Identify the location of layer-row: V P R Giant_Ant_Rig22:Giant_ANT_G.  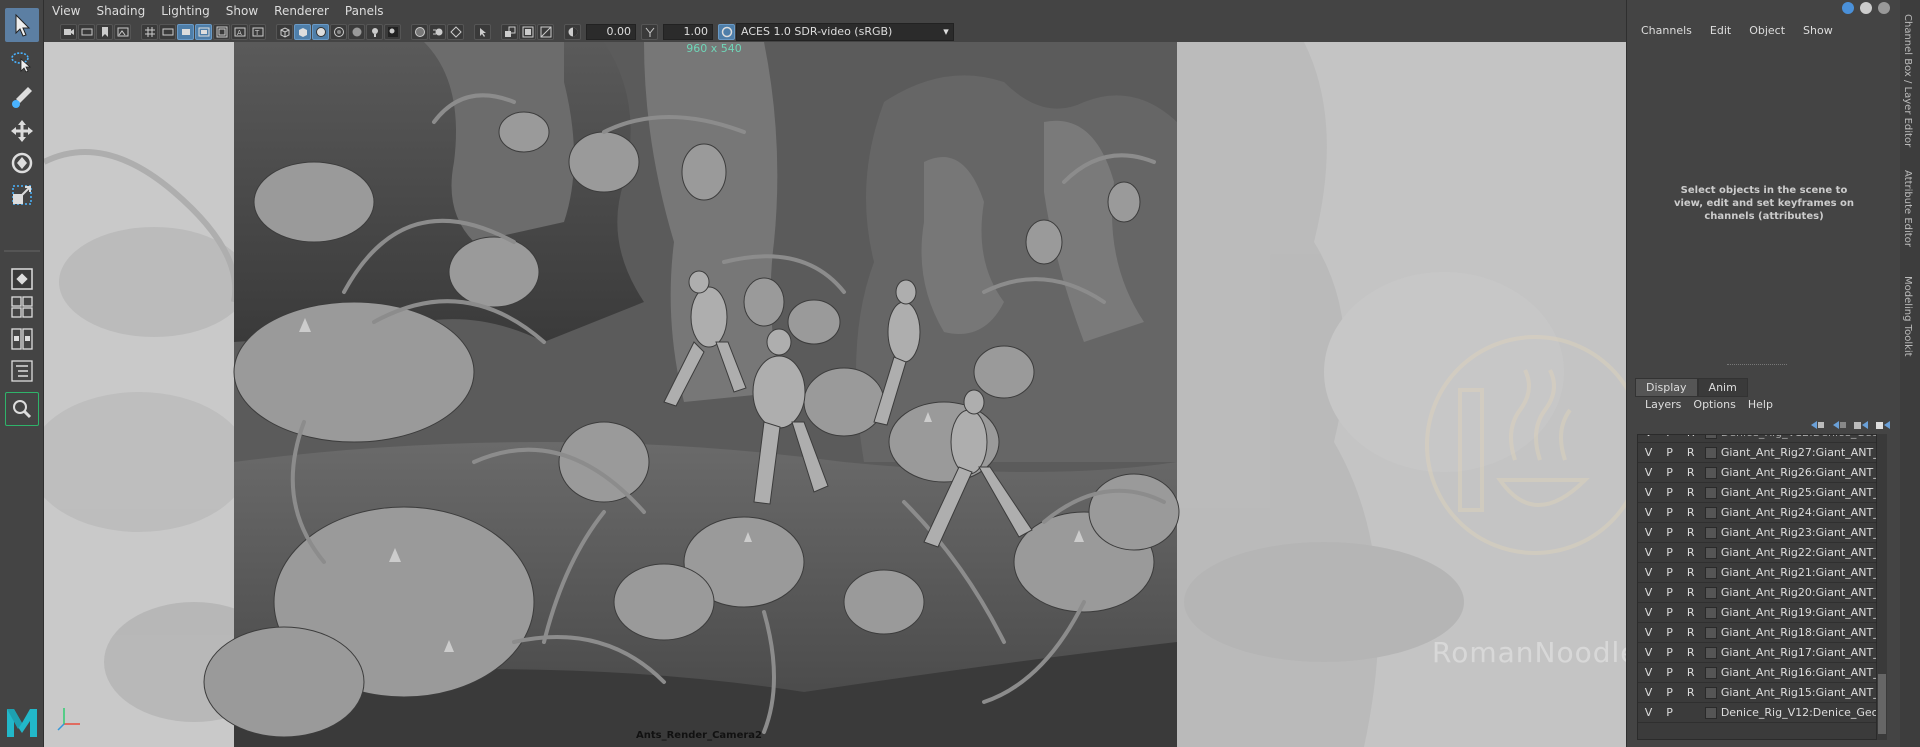
(1757, 553).